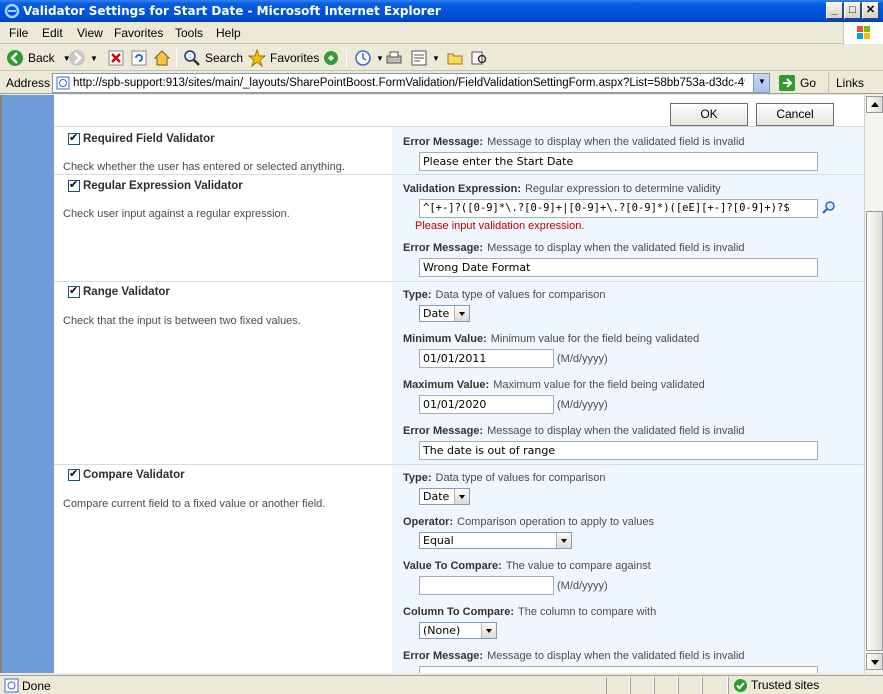 The height and width of the screenshot is (694, 883). I want to click on back-button: Back ▼, so click(38, 58).